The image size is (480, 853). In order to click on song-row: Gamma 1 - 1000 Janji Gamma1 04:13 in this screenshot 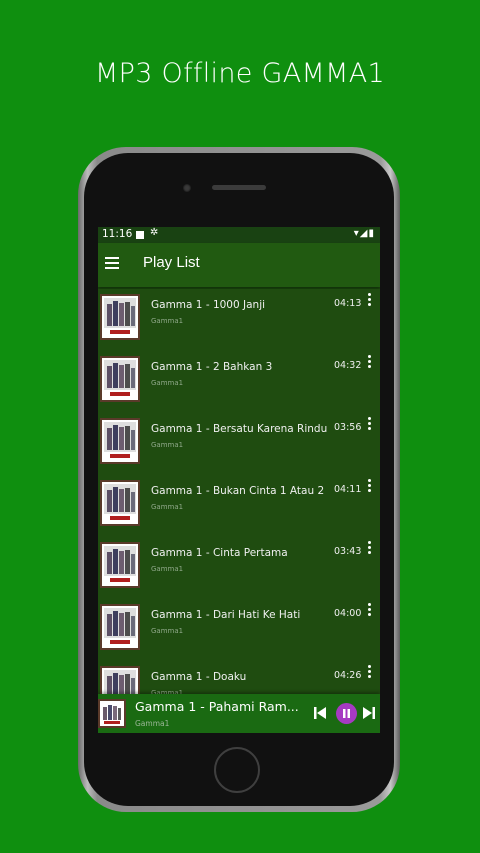, I will do `click(239, 320)`.